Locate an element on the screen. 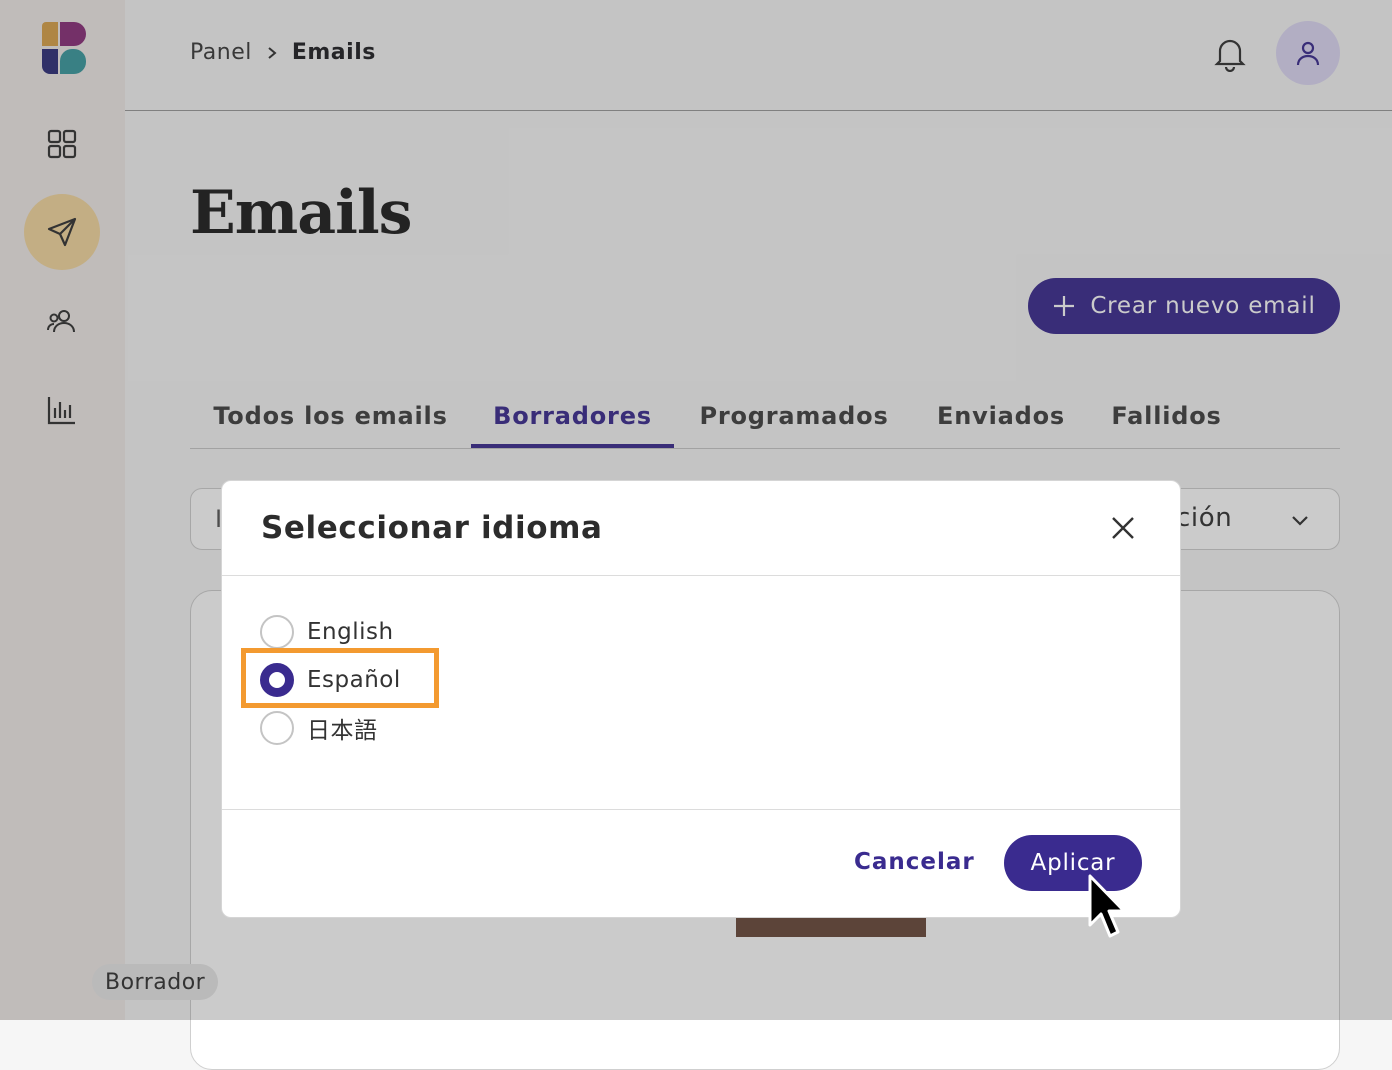 The height and width of the screenshot is (1070, 1392). selection-highlight is located at coordinates (340, 678).